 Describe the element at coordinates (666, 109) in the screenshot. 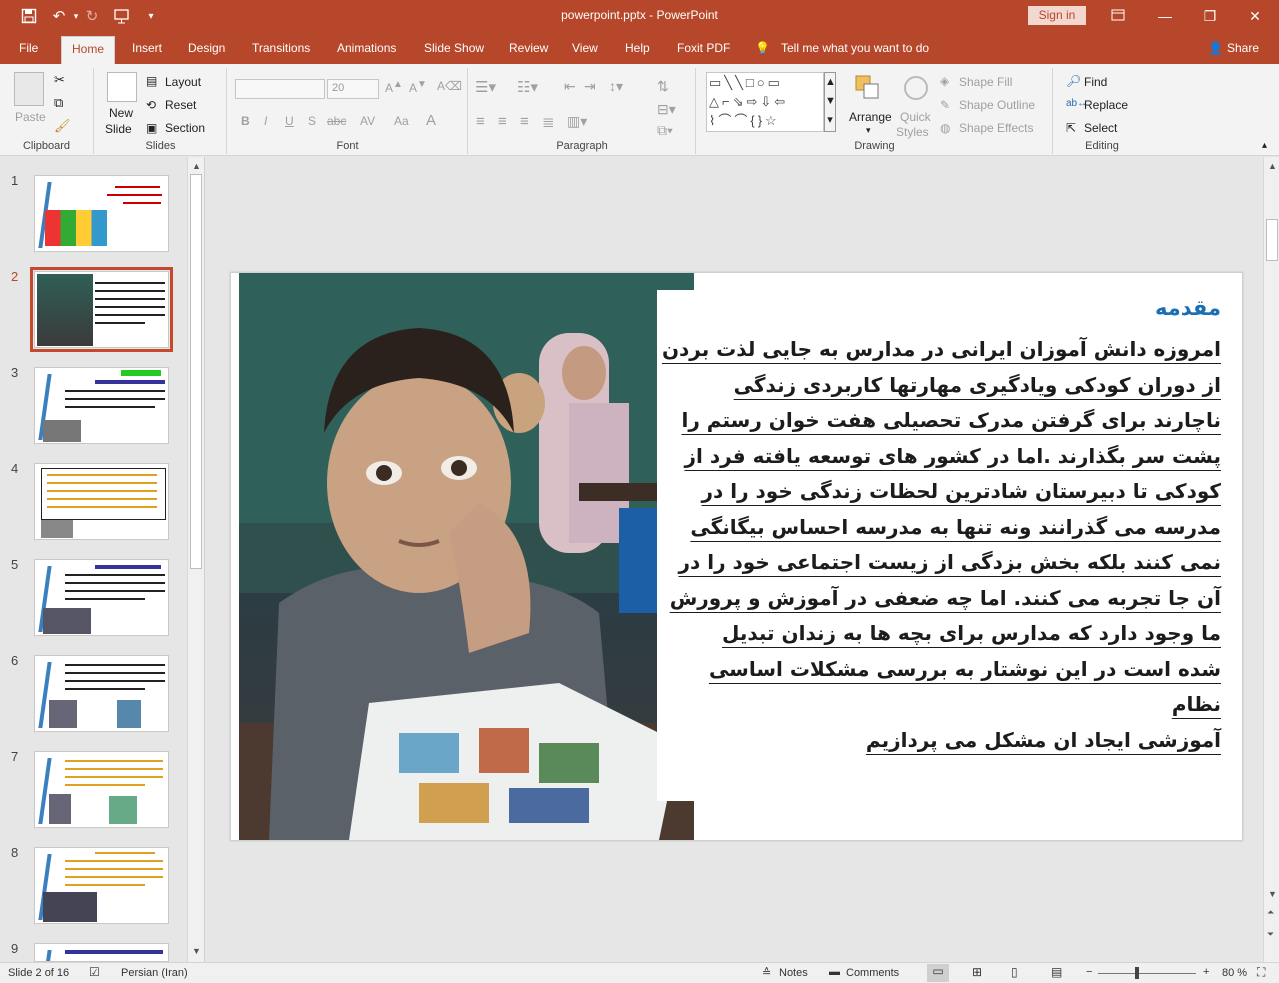

I see `align-text-icon: ⊟▾` at that location.